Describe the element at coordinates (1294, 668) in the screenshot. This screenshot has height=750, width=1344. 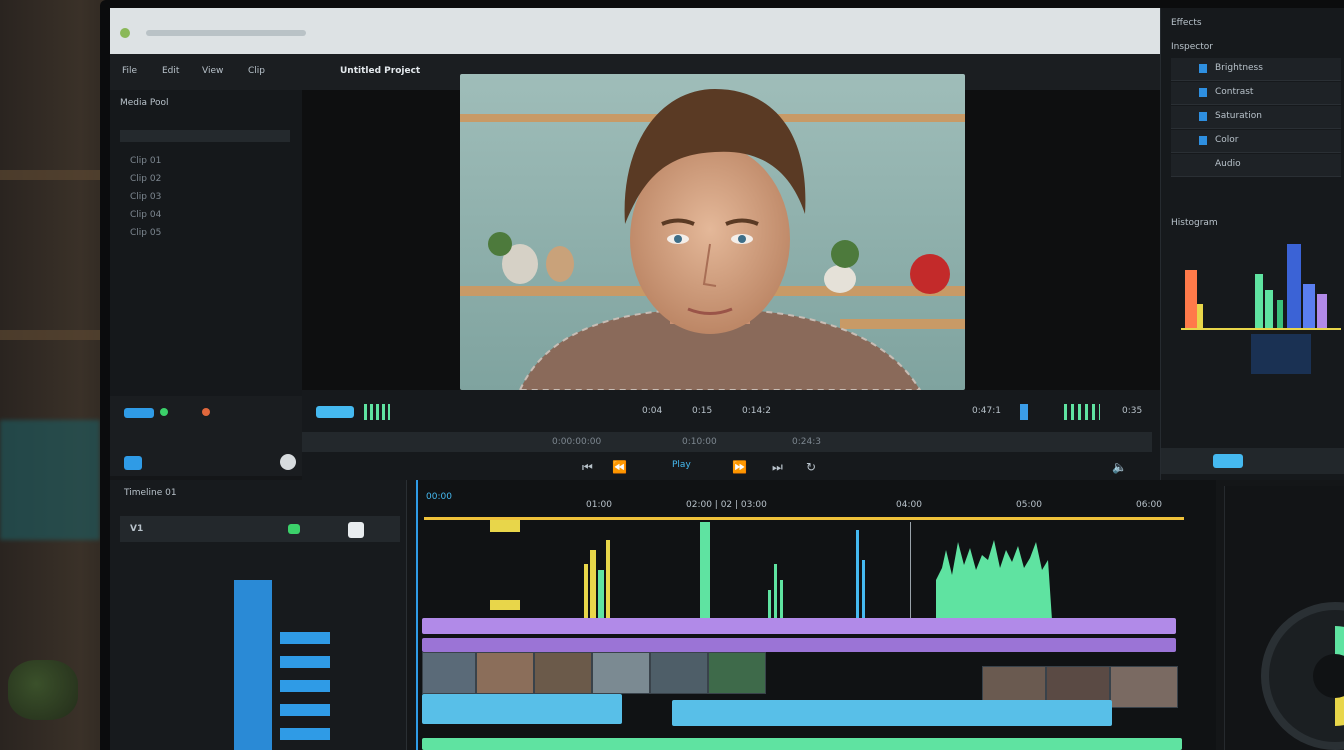
I see `pan-dial` at that location.